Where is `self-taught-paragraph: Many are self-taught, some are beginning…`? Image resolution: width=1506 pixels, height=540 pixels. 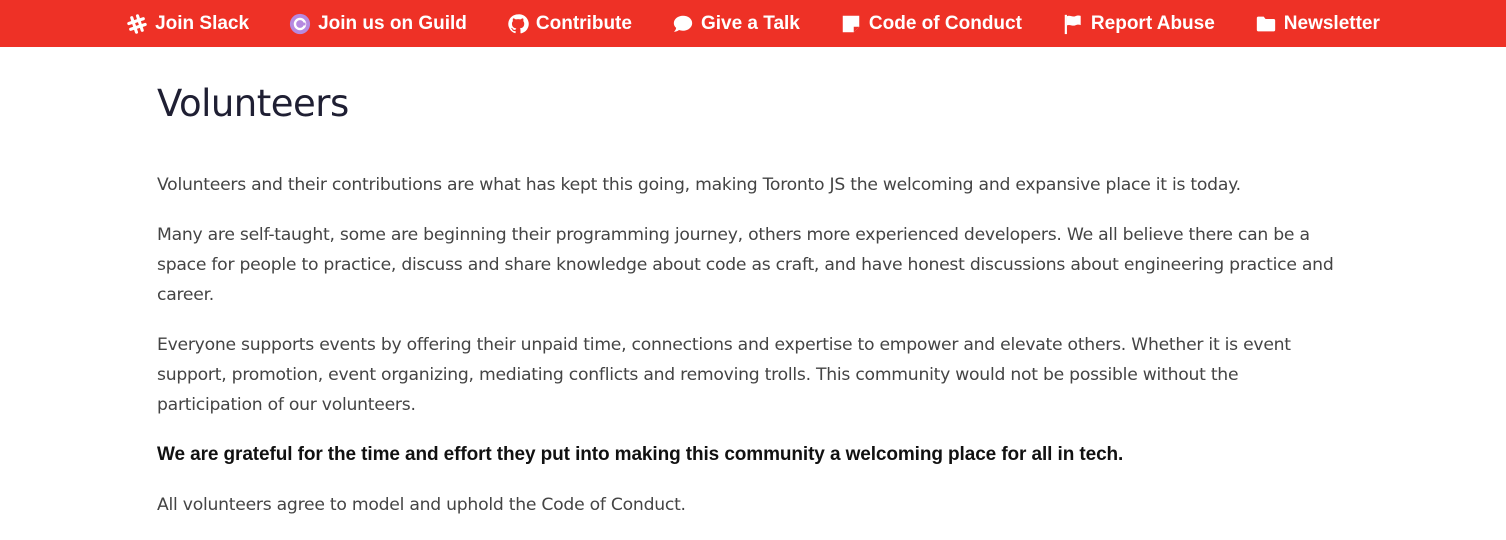 self-taught-paragraph: Many are self-taught, some are beginning… is located at coordinates (745, 265).